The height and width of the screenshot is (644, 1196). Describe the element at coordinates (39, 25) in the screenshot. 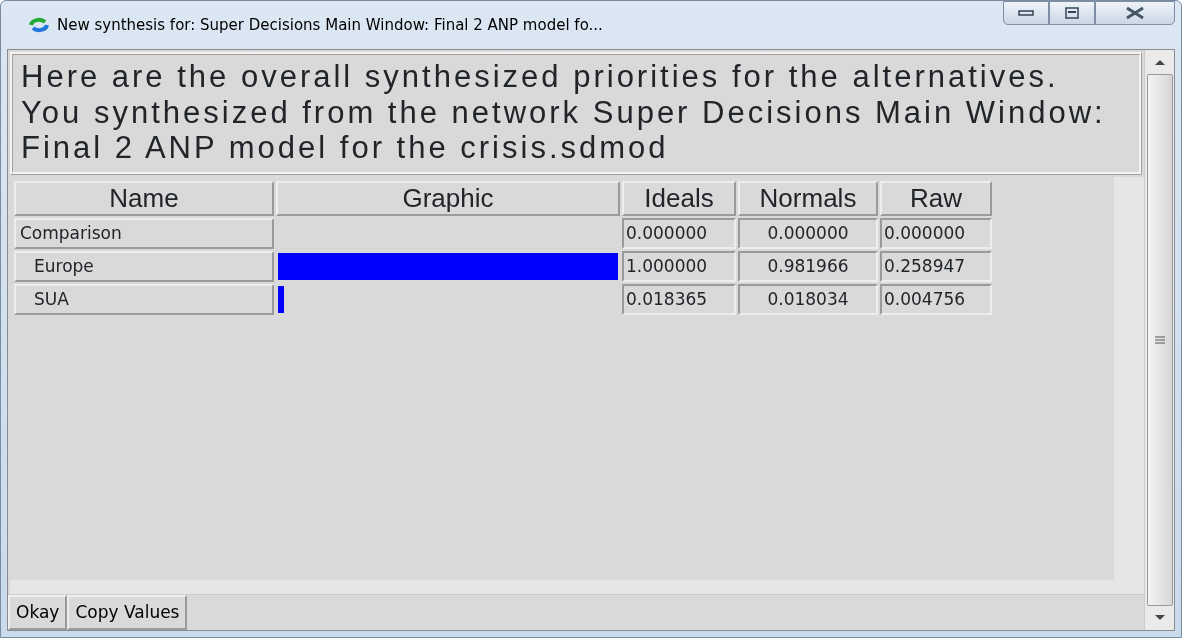

I see `app-icon` at that location.